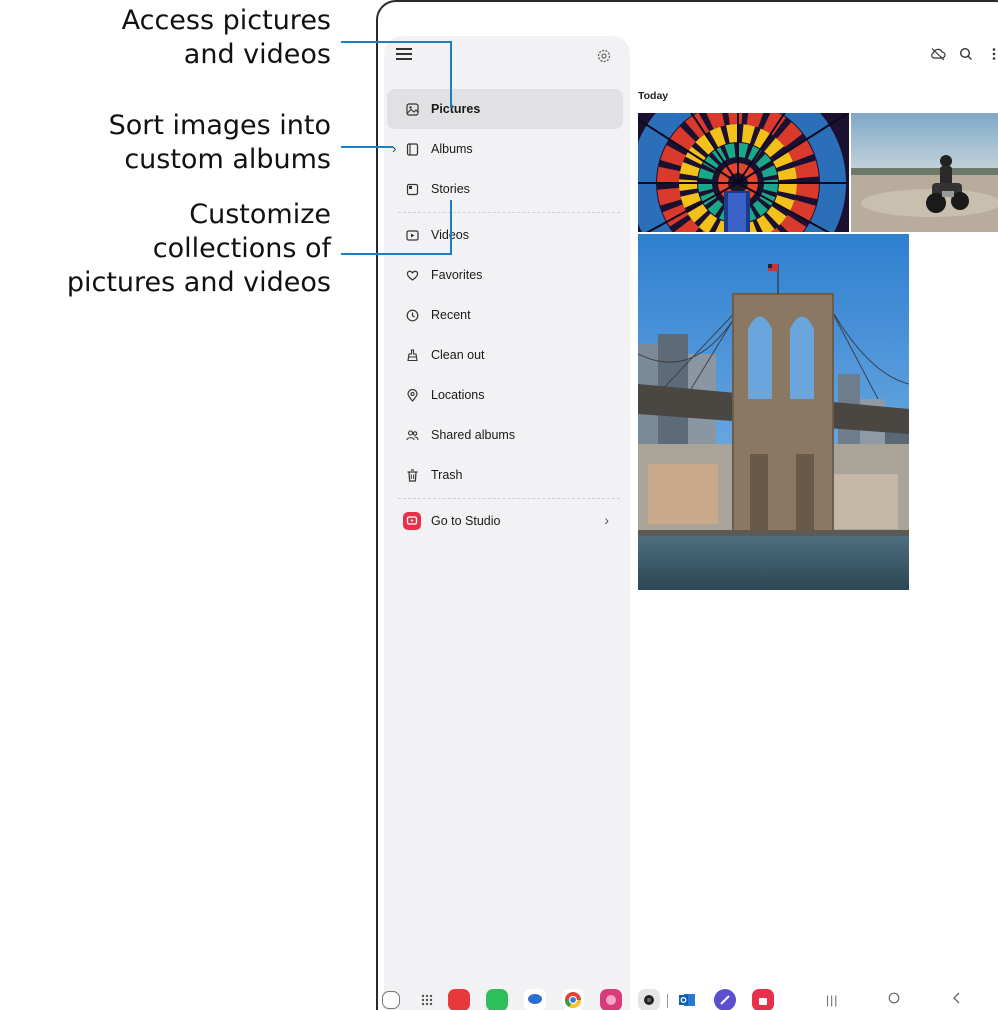 Image resolution: width=998 pixels, height=1010 pixels. Describe the element at coordinates (653, 96) in the screenshot. I see `section-header-today: Today` at that location.